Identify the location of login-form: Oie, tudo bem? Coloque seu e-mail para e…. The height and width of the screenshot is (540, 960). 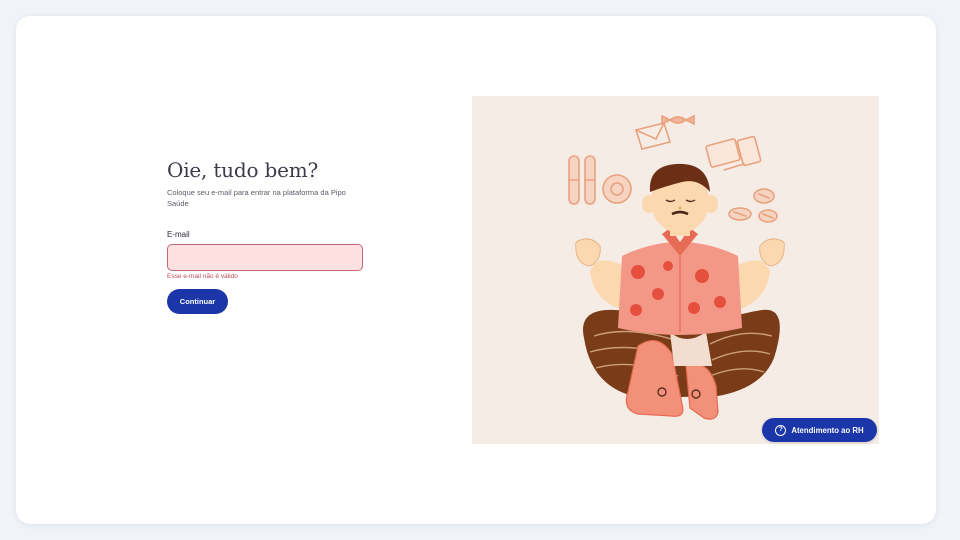
(267, 236).